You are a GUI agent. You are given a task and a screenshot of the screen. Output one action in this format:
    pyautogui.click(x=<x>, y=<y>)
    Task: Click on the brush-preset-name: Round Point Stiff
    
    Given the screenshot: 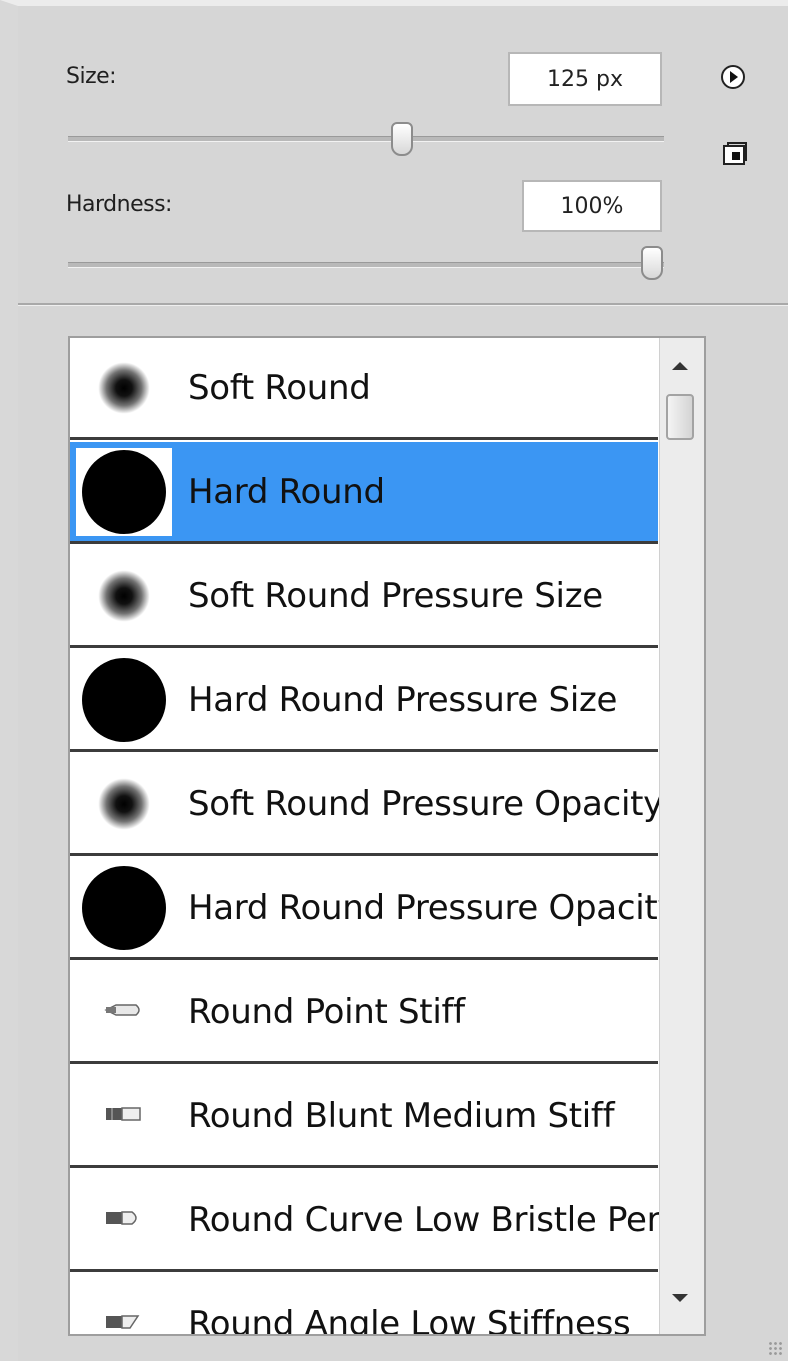 What is the action you would take?
    pyautogui.click(x=326, y=1012)
    